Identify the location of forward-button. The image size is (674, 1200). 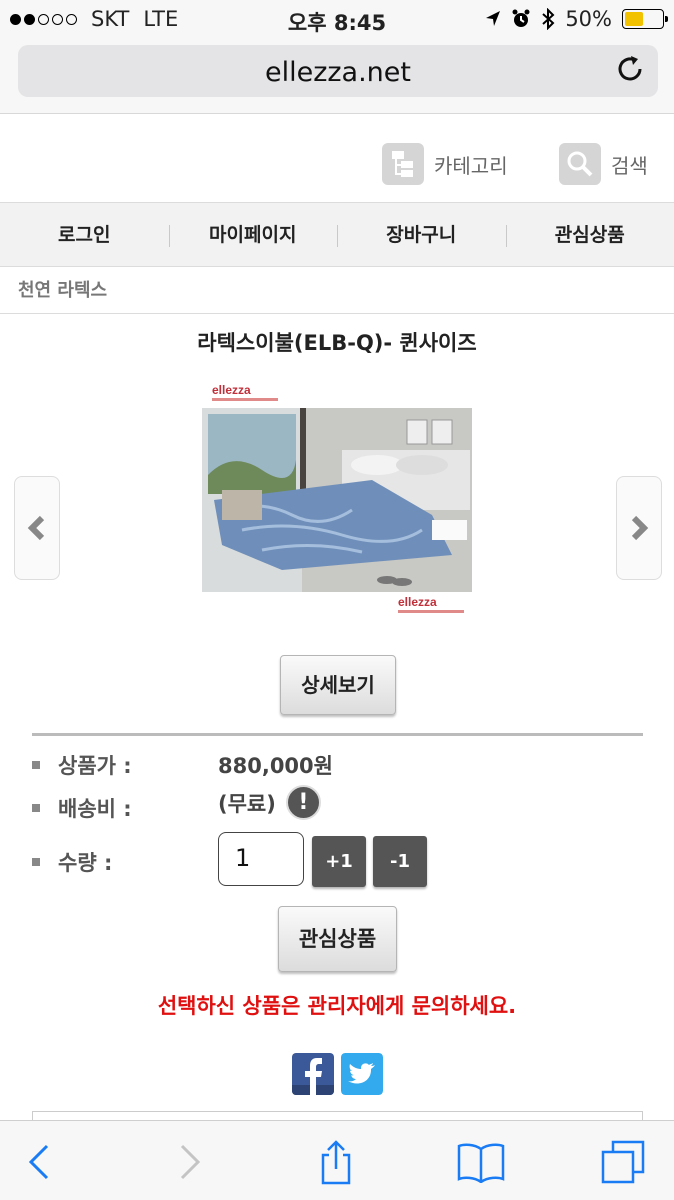
(190, 1162).